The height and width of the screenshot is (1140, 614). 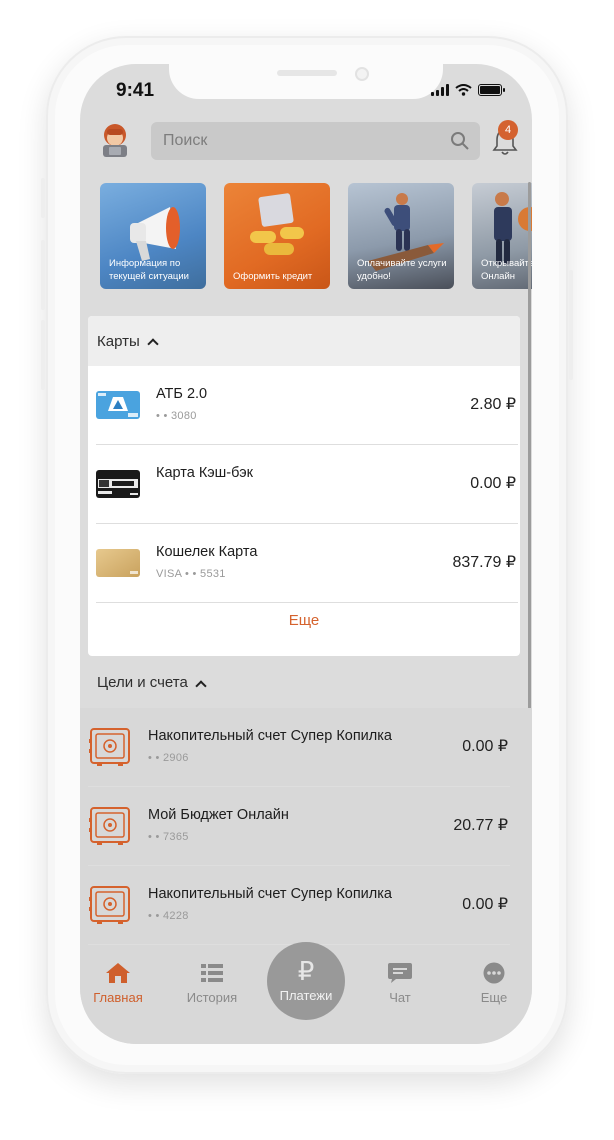 I want to click on search-placeholder: Поиск, so click(x=185, y=140).